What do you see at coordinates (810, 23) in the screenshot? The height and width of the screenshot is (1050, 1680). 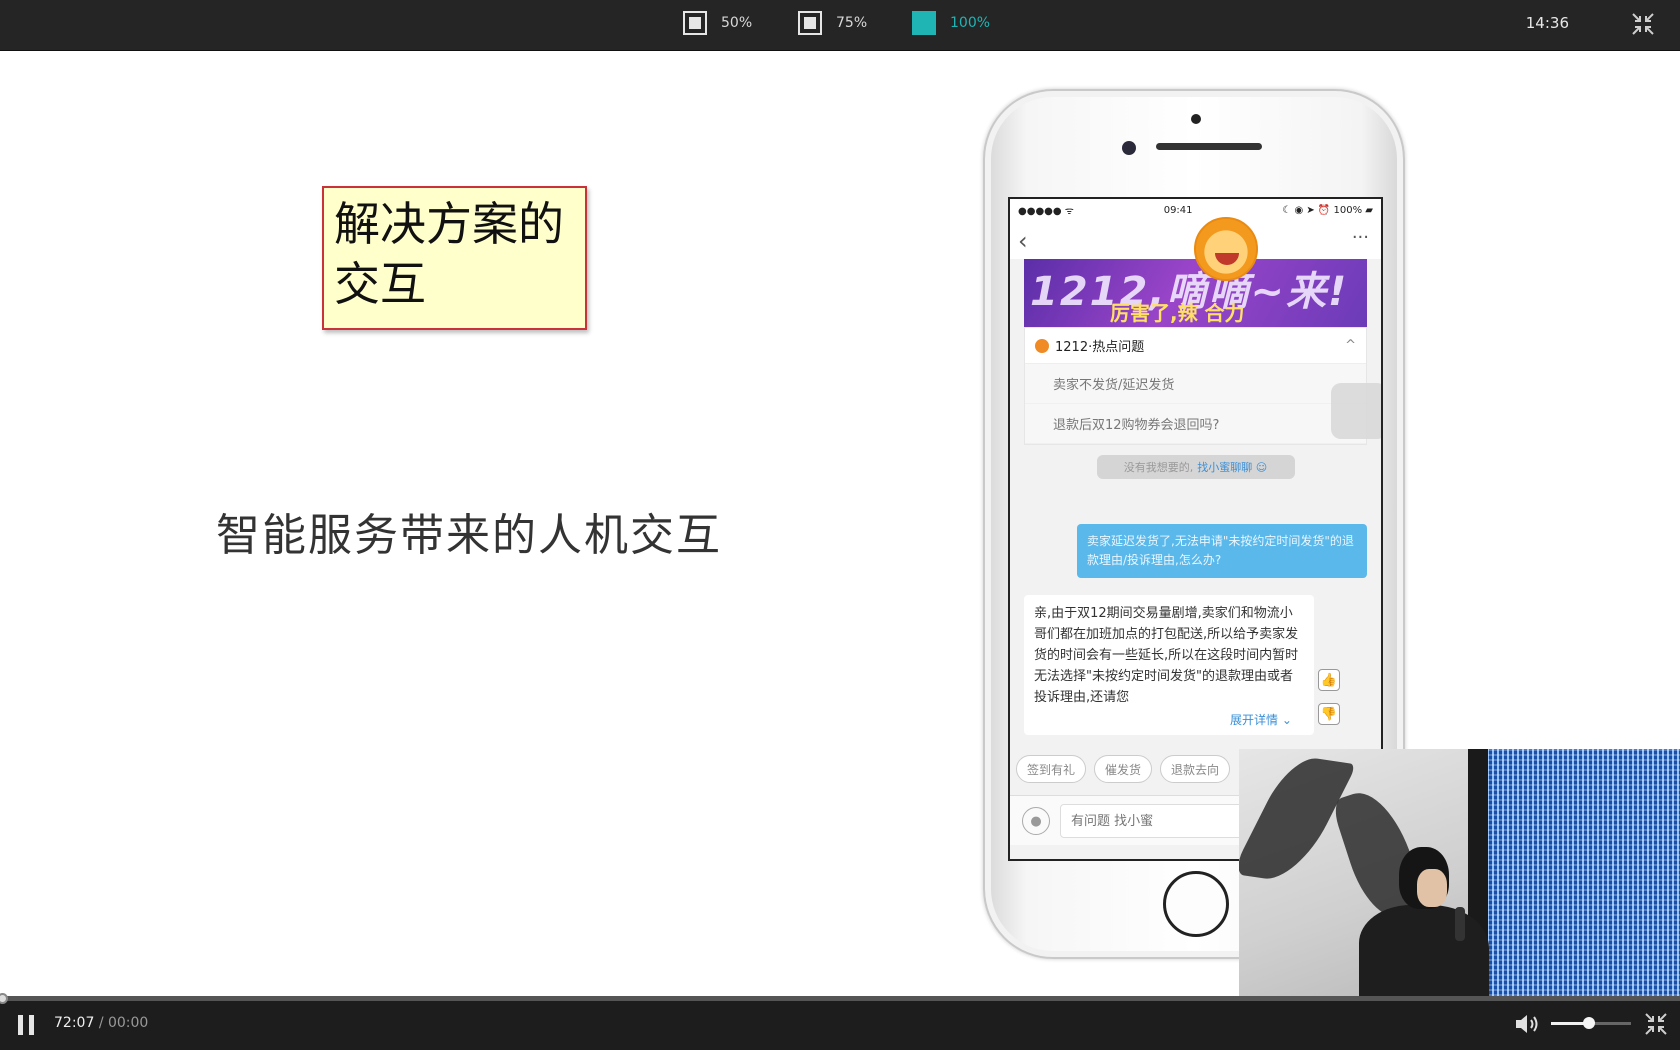 I see `zoom-75-icon` at bounding box center [810, 23].